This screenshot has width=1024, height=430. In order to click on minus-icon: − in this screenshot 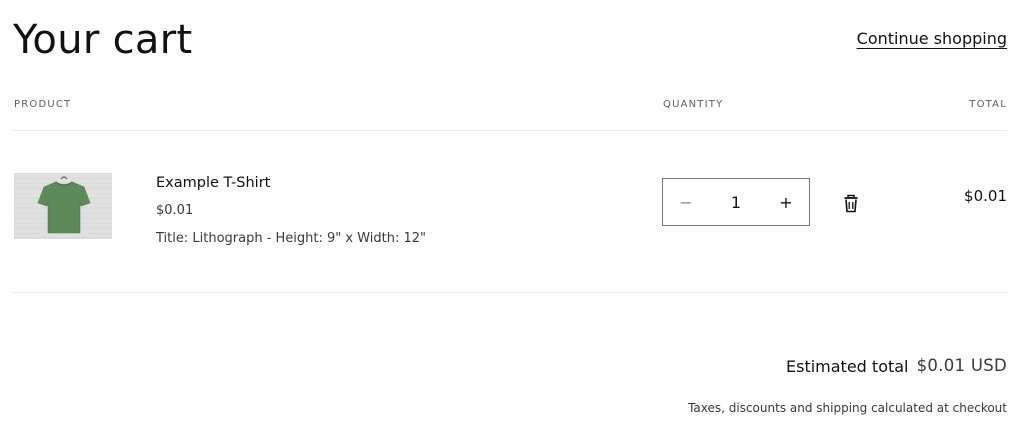, I will do `click(686, 202)`.